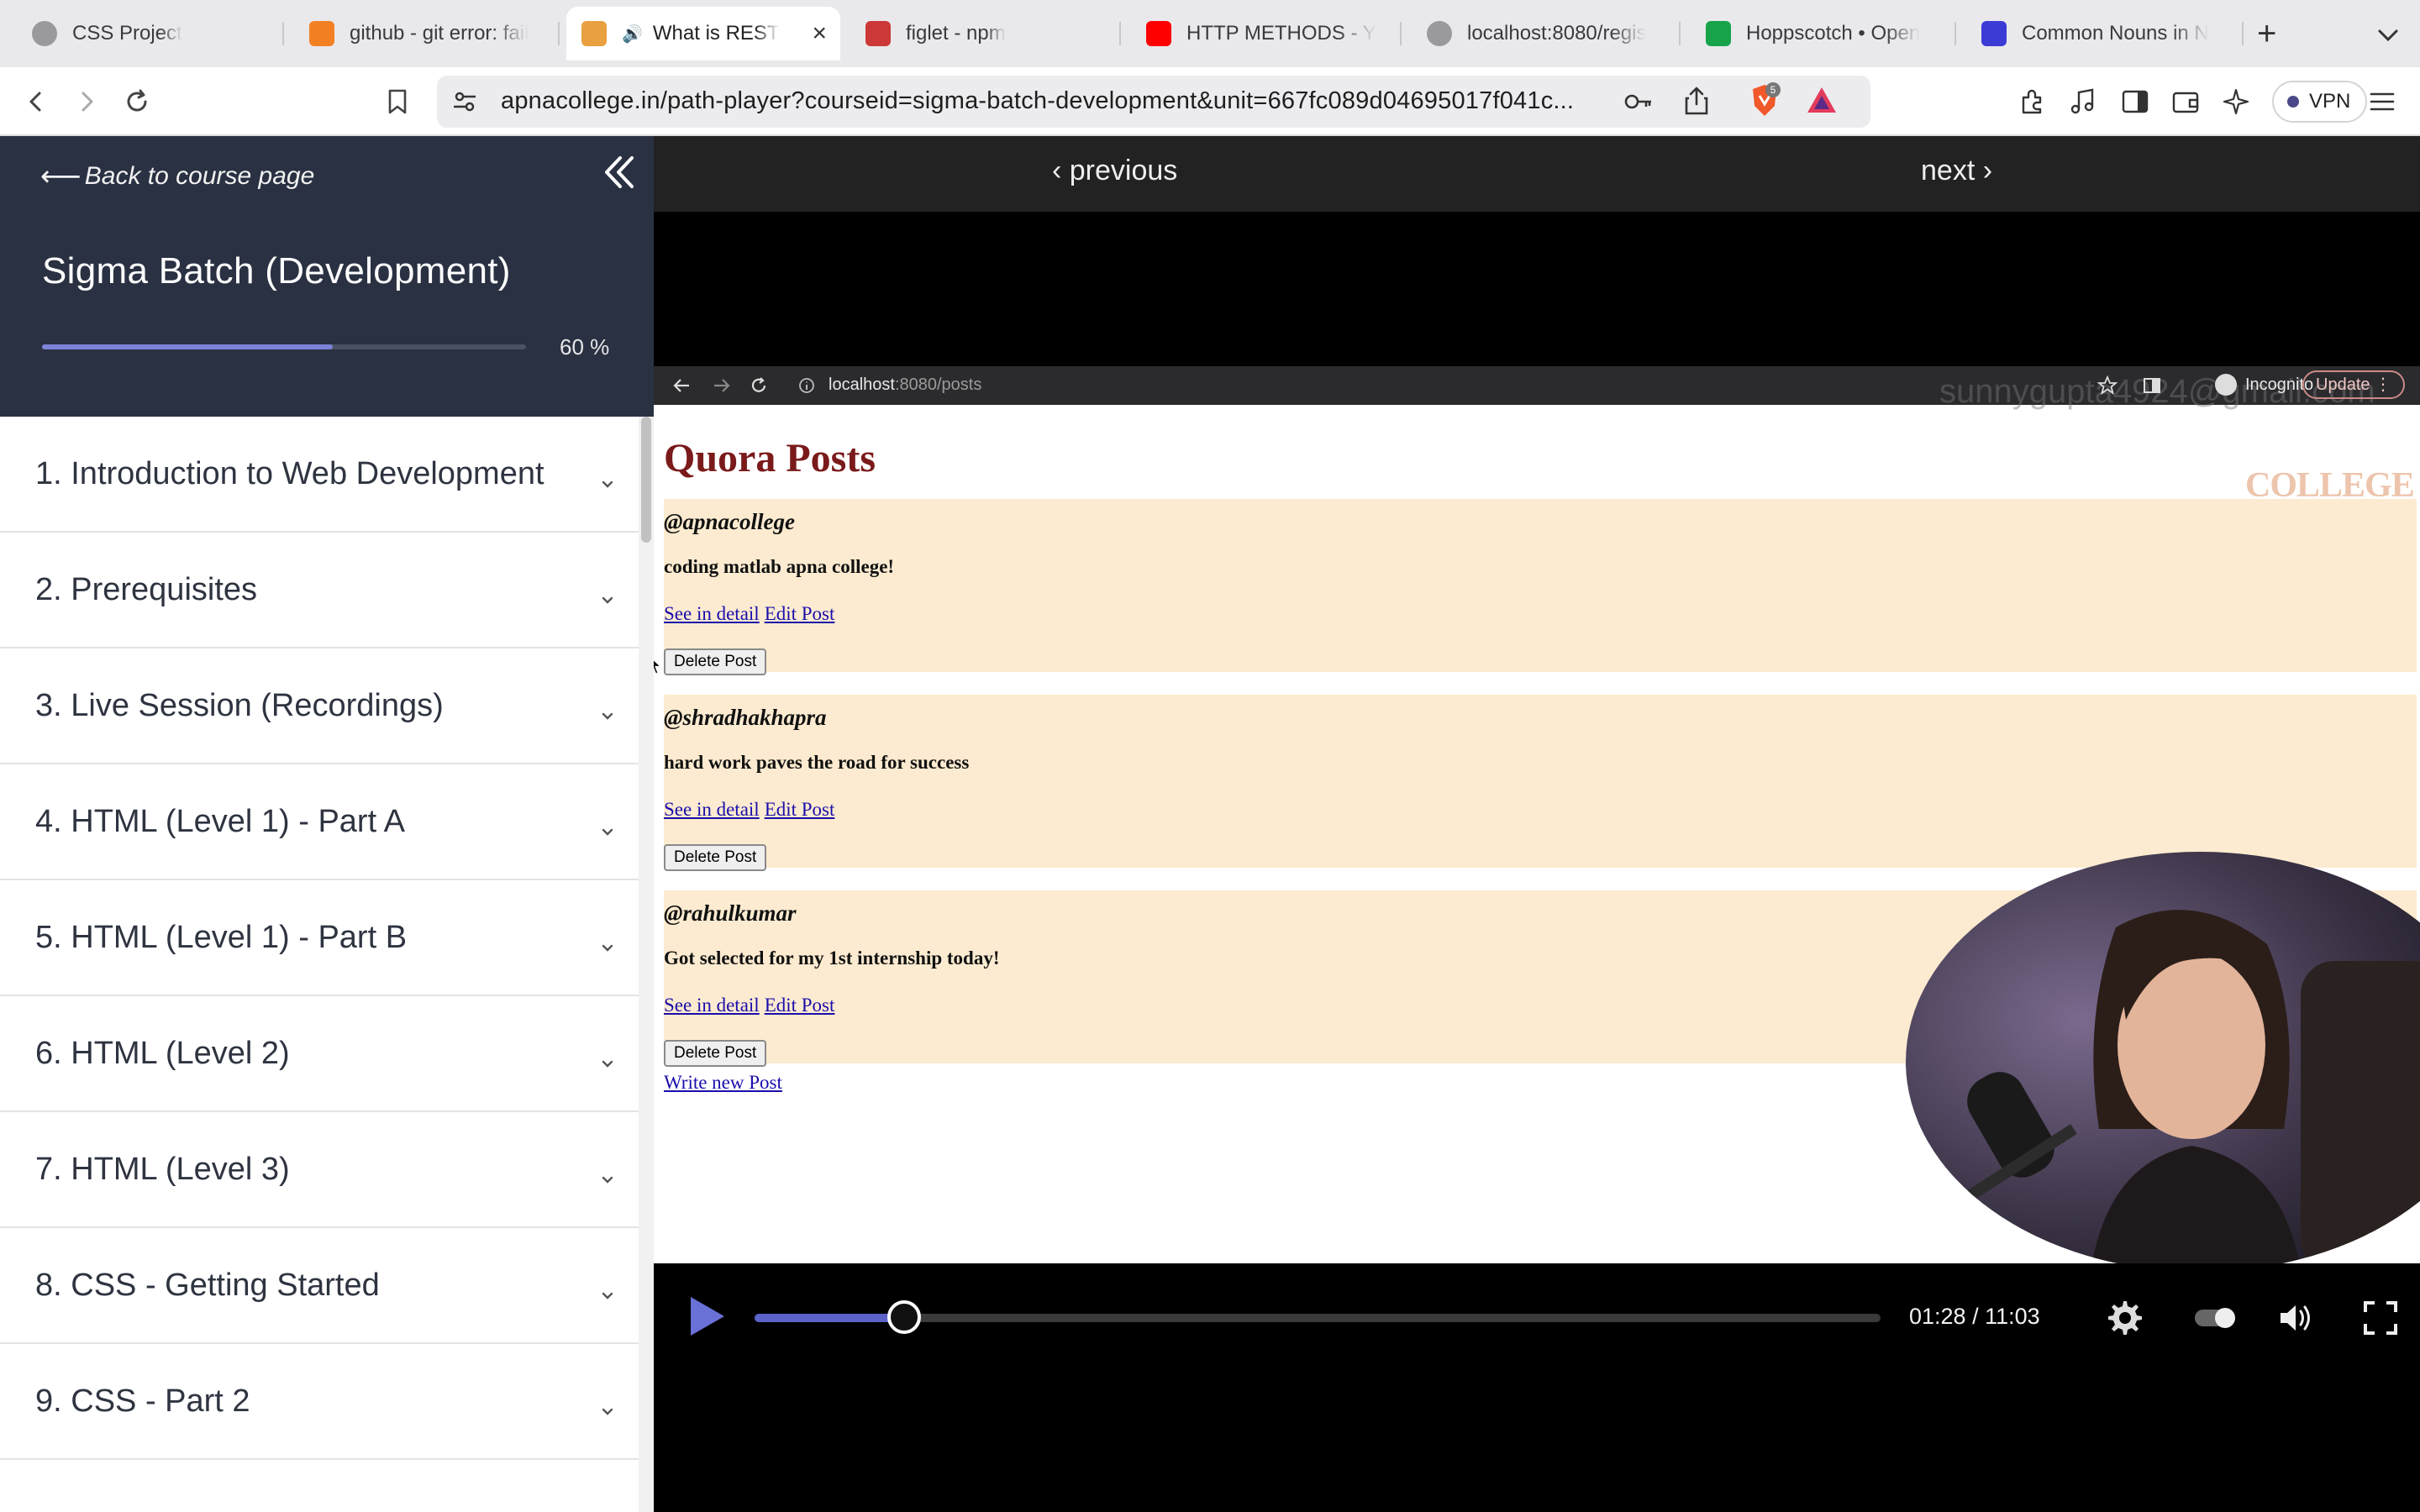  What do you see at coordinates (746, 717) in the screenshot?
I see `post-username: @shradhakhapra` at bounding box center [746, 717].